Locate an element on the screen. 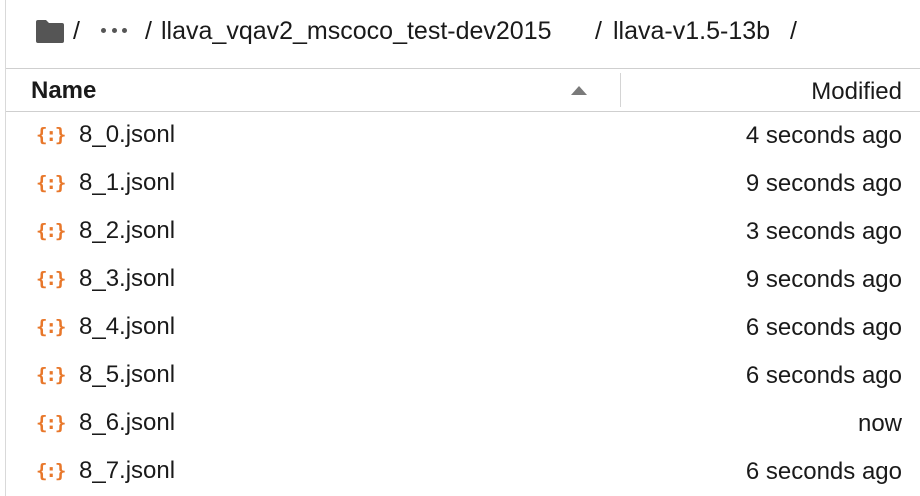  file-name: 8_7.jsonl is located at coordinates (127, 470).